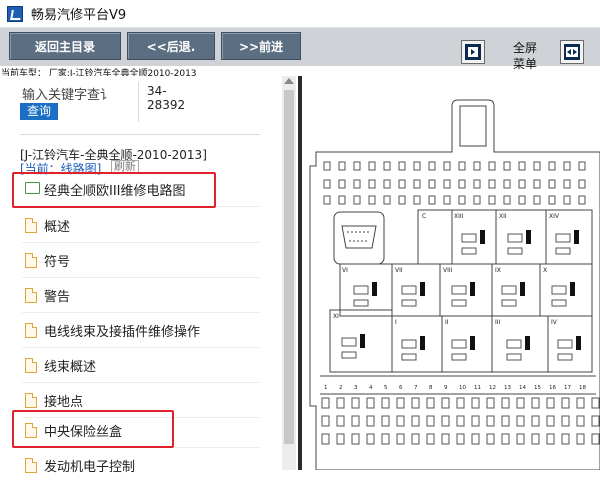 This screenshot has width=600, height=483. Describe the element at coordinates (166, 105) in the screenshot. I see `code-line-2: 28392` at that location.